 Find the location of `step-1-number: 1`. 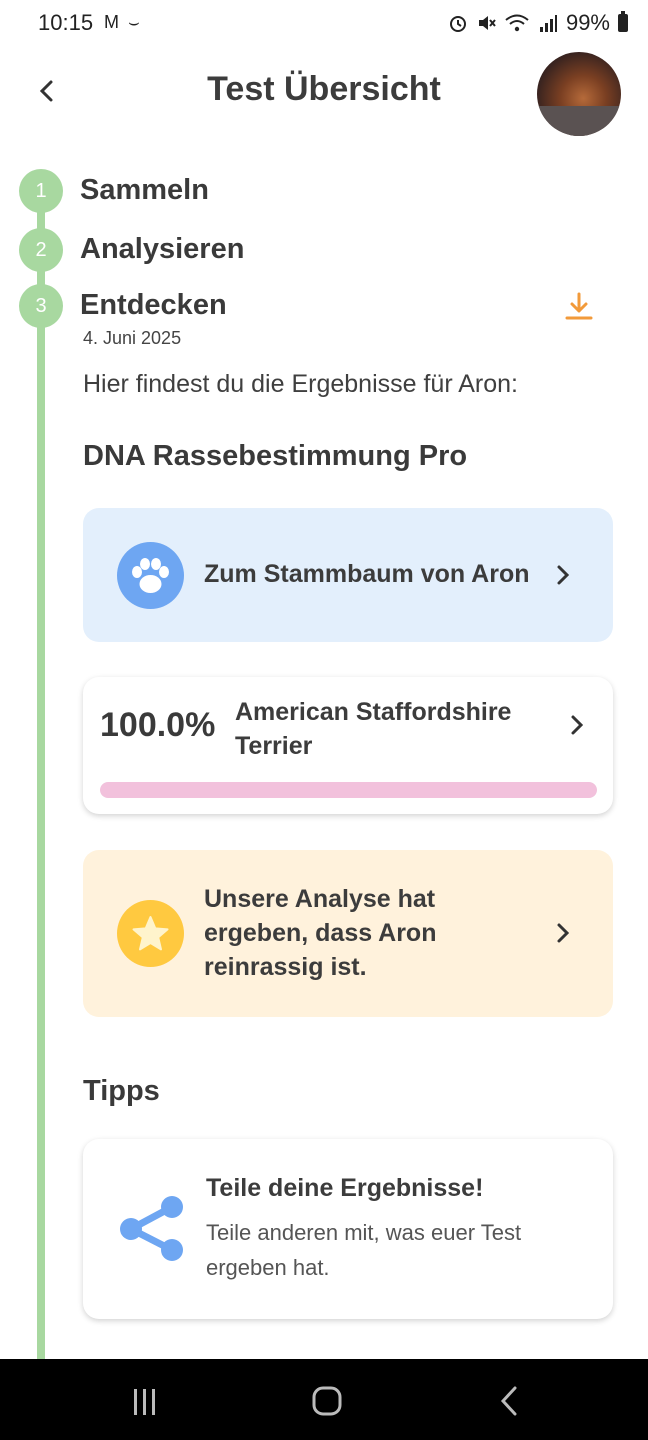

step-1-number: 1 is located at coordinates (41, 191).